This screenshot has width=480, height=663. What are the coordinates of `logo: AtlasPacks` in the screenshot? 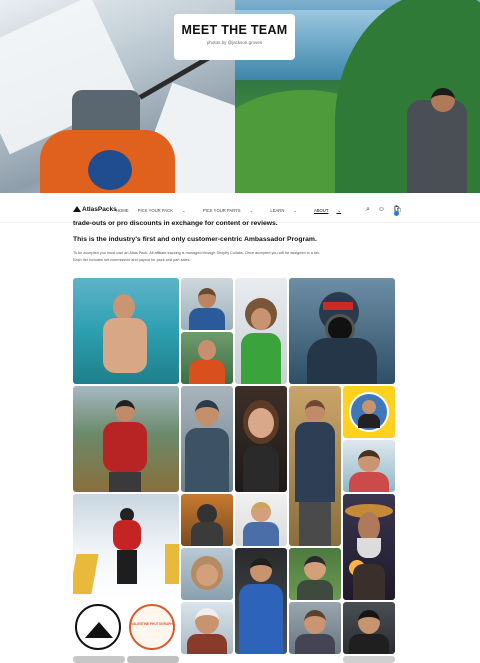 It's located at (95, 209).